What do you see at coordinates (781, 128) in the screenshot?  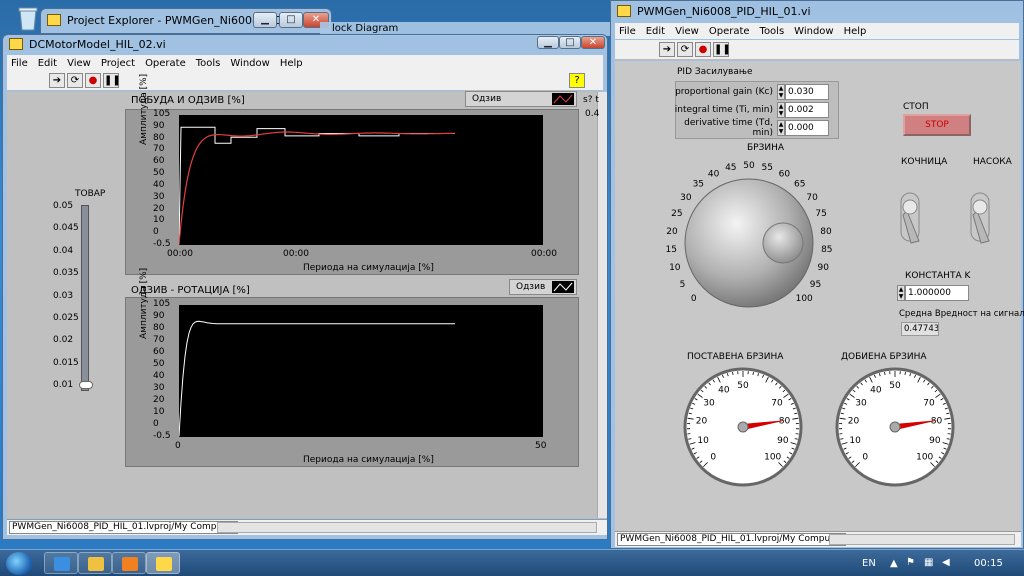 I see `td-spinner: ▲ ▼` at bounding box center [781, 128].